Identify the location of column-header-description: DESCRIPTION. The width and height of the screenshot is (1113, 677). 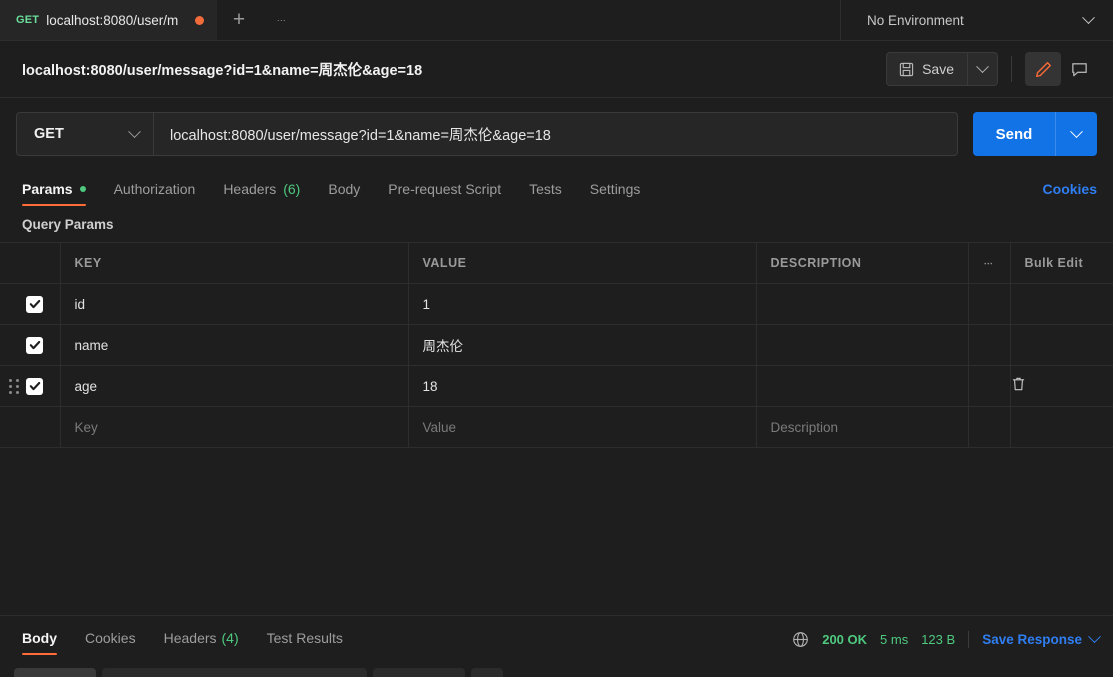
(862, 263).